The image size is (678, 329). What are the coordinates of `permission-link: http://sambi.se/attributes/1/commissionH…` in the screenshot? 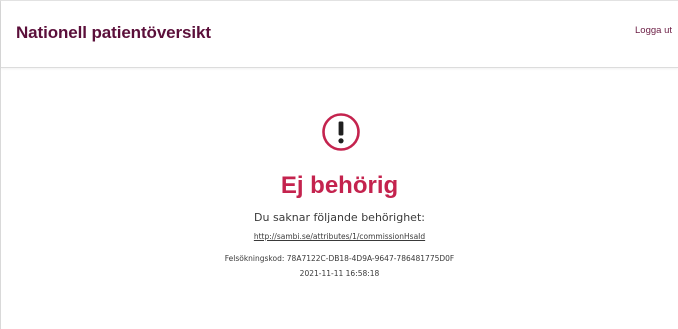 It's located at (339, 236).